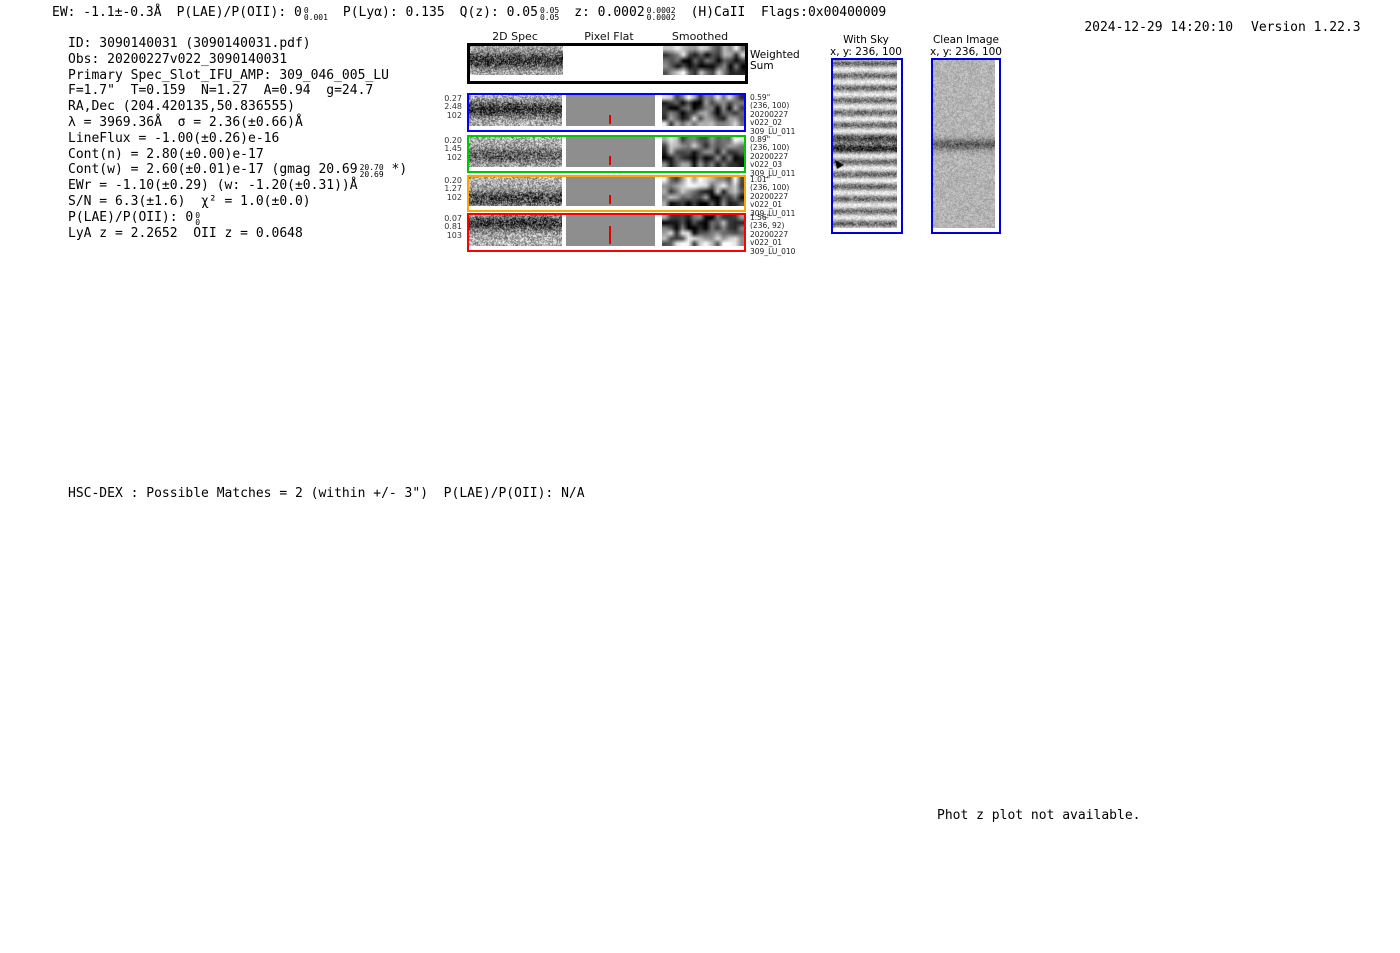 Image resolution: width=1400 pixels, height=953 pixels. Describe the element at coordinates (762, 66) in the screenshot. I see `weighted-sum-label-2: Sum` at that location.